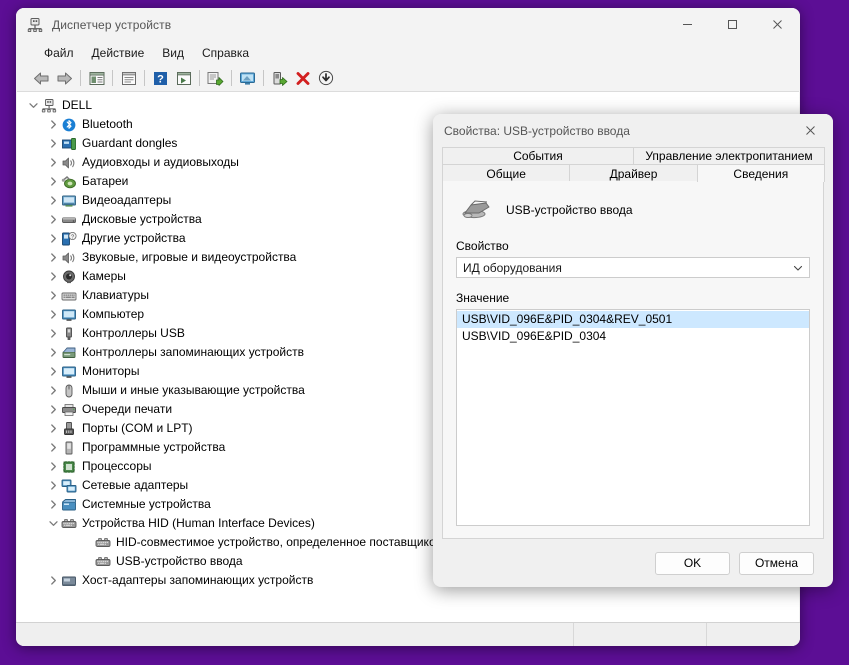  I want to click on processor-icon, so click(69, 467).